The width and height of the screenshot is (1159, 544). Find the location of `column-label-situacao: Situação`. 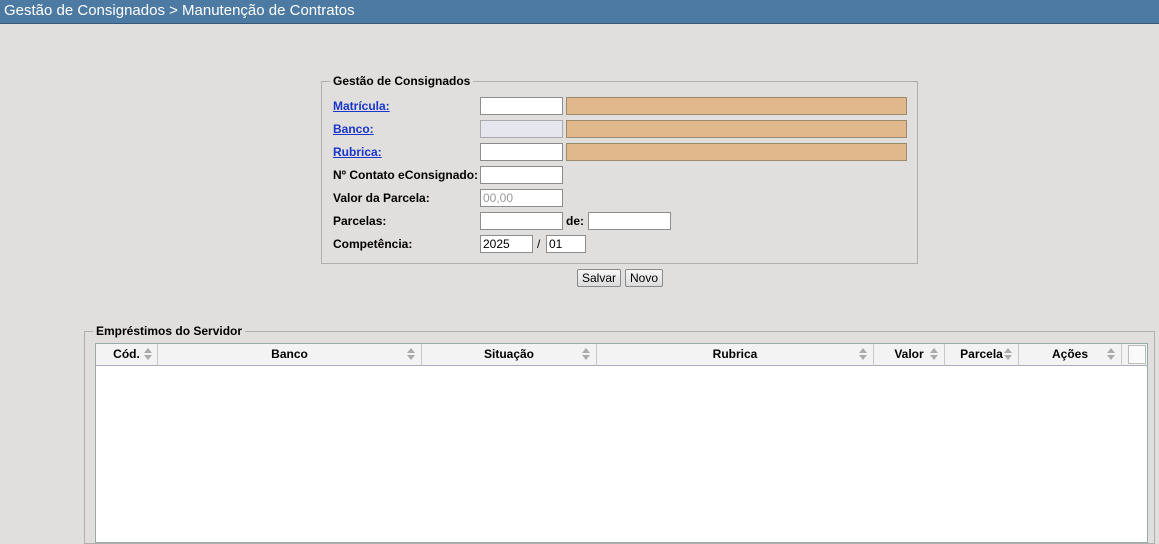

column-label-situacao: Situação is located at coordinates (508, 354).